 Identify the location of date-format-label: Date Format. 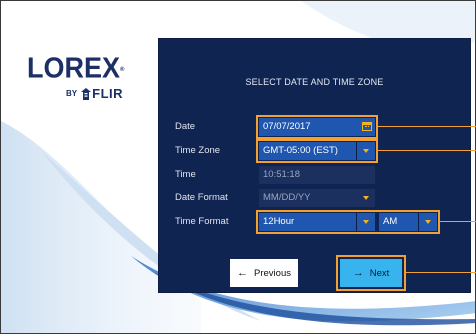
(201, 197).